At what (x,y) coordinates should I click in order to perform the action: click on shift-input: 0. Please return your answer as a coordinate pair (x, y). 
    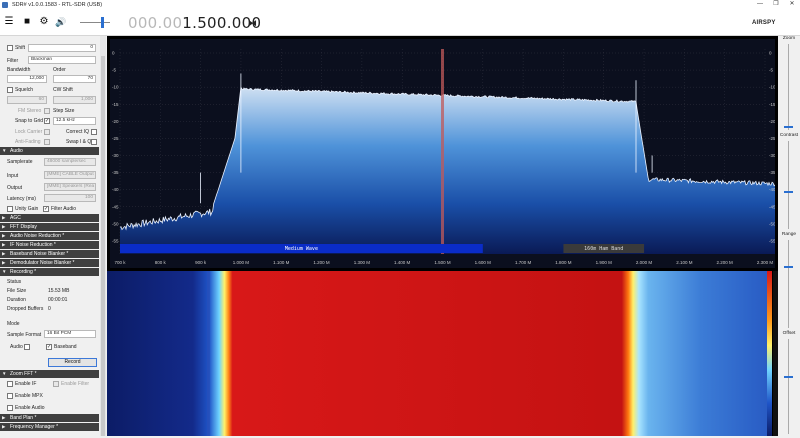
    Looking at the image, I should click on (62, 48).